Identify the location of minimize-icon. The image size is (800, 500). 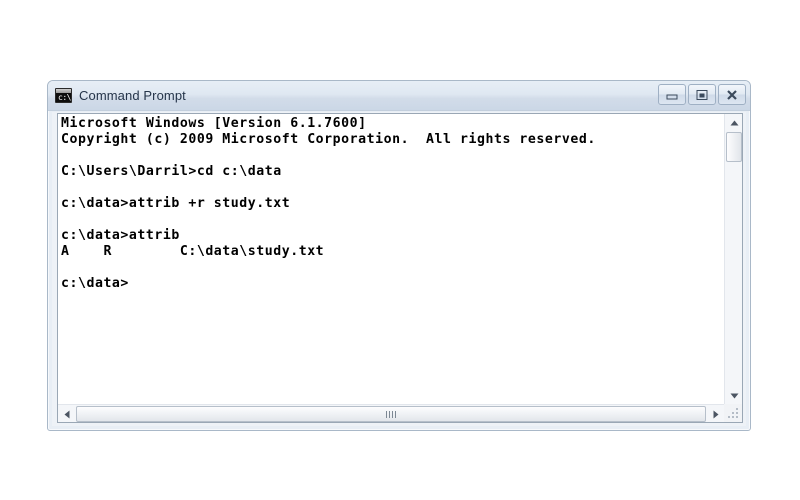
(672, 96).